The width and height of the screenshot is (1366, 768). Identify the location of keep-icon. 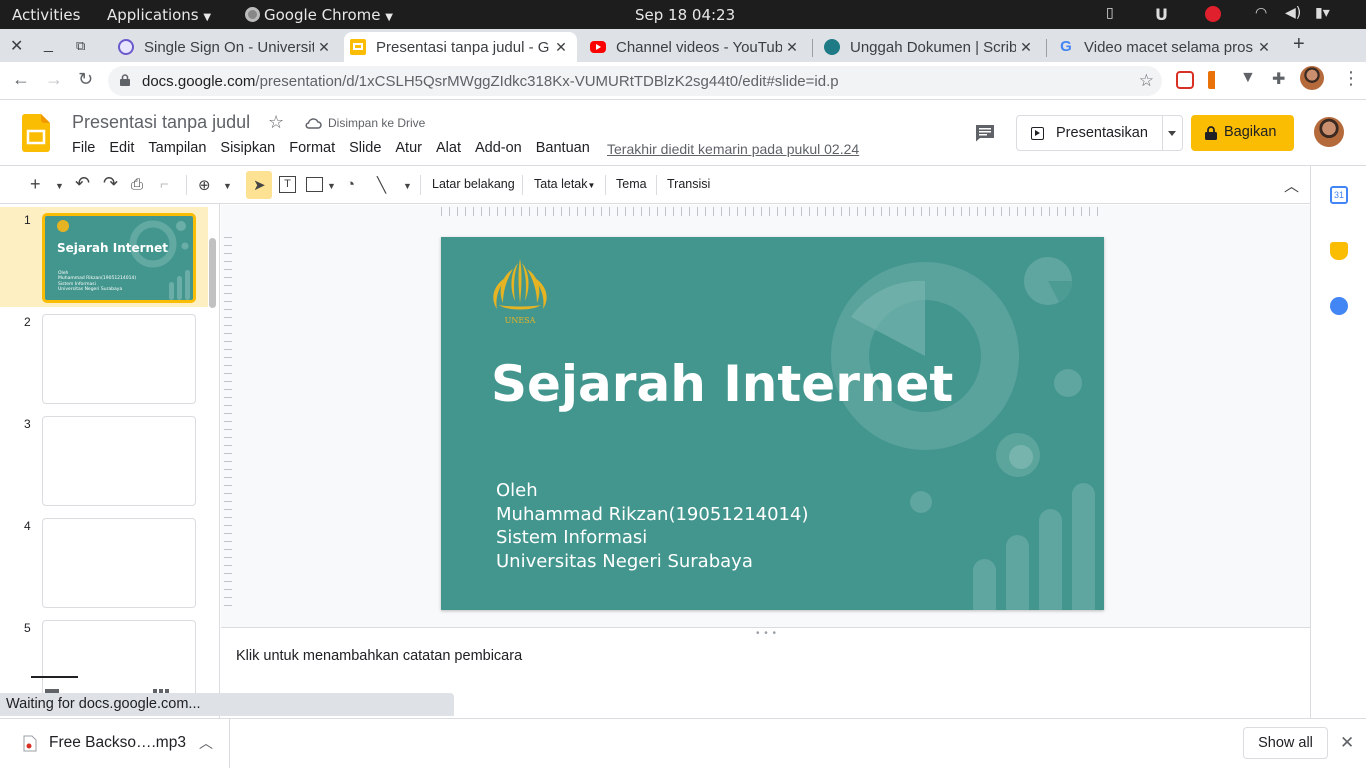
(1339, 251).